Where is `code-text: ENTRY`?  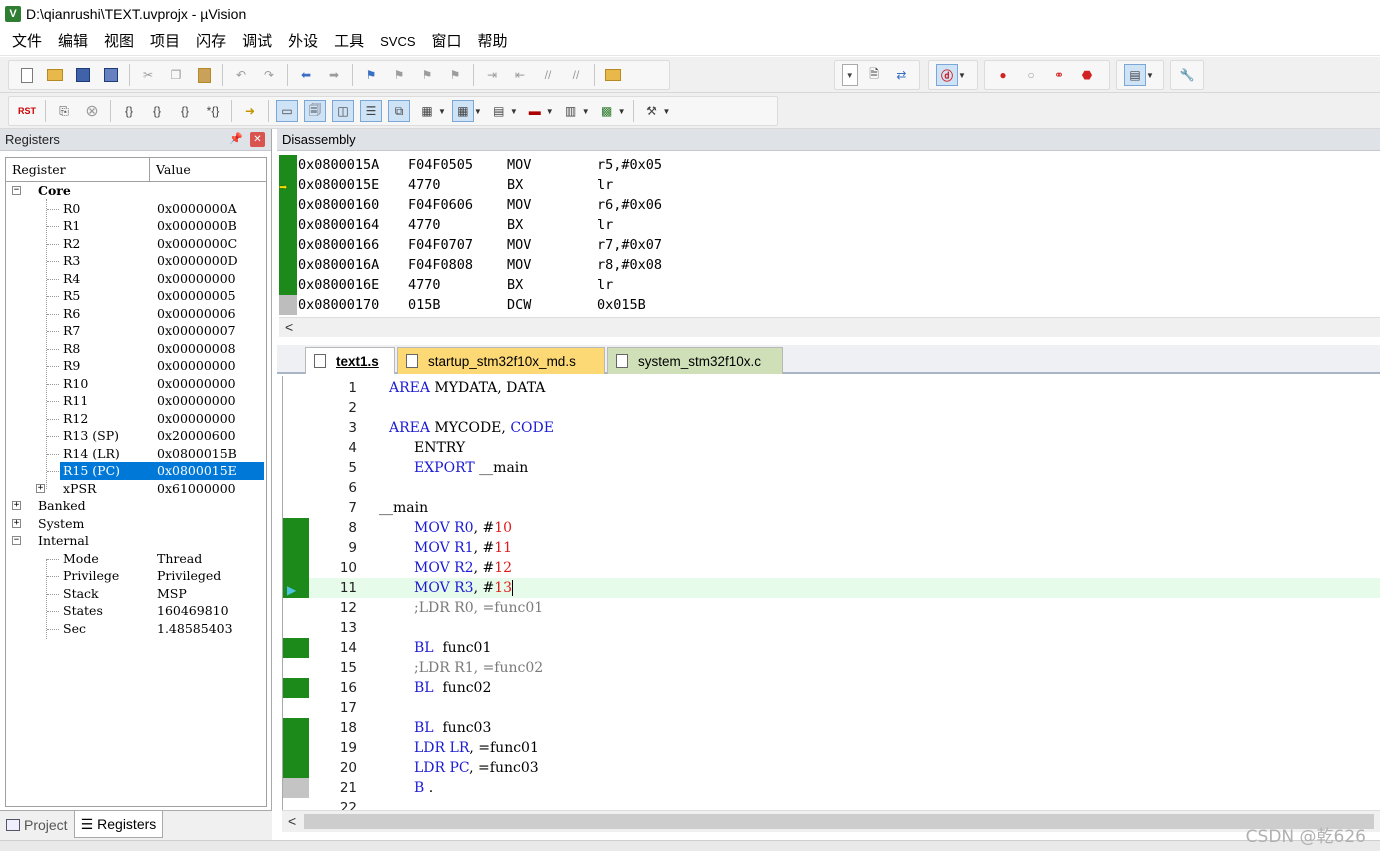
code-text: ENTRY is located at coordinates (439, 448).